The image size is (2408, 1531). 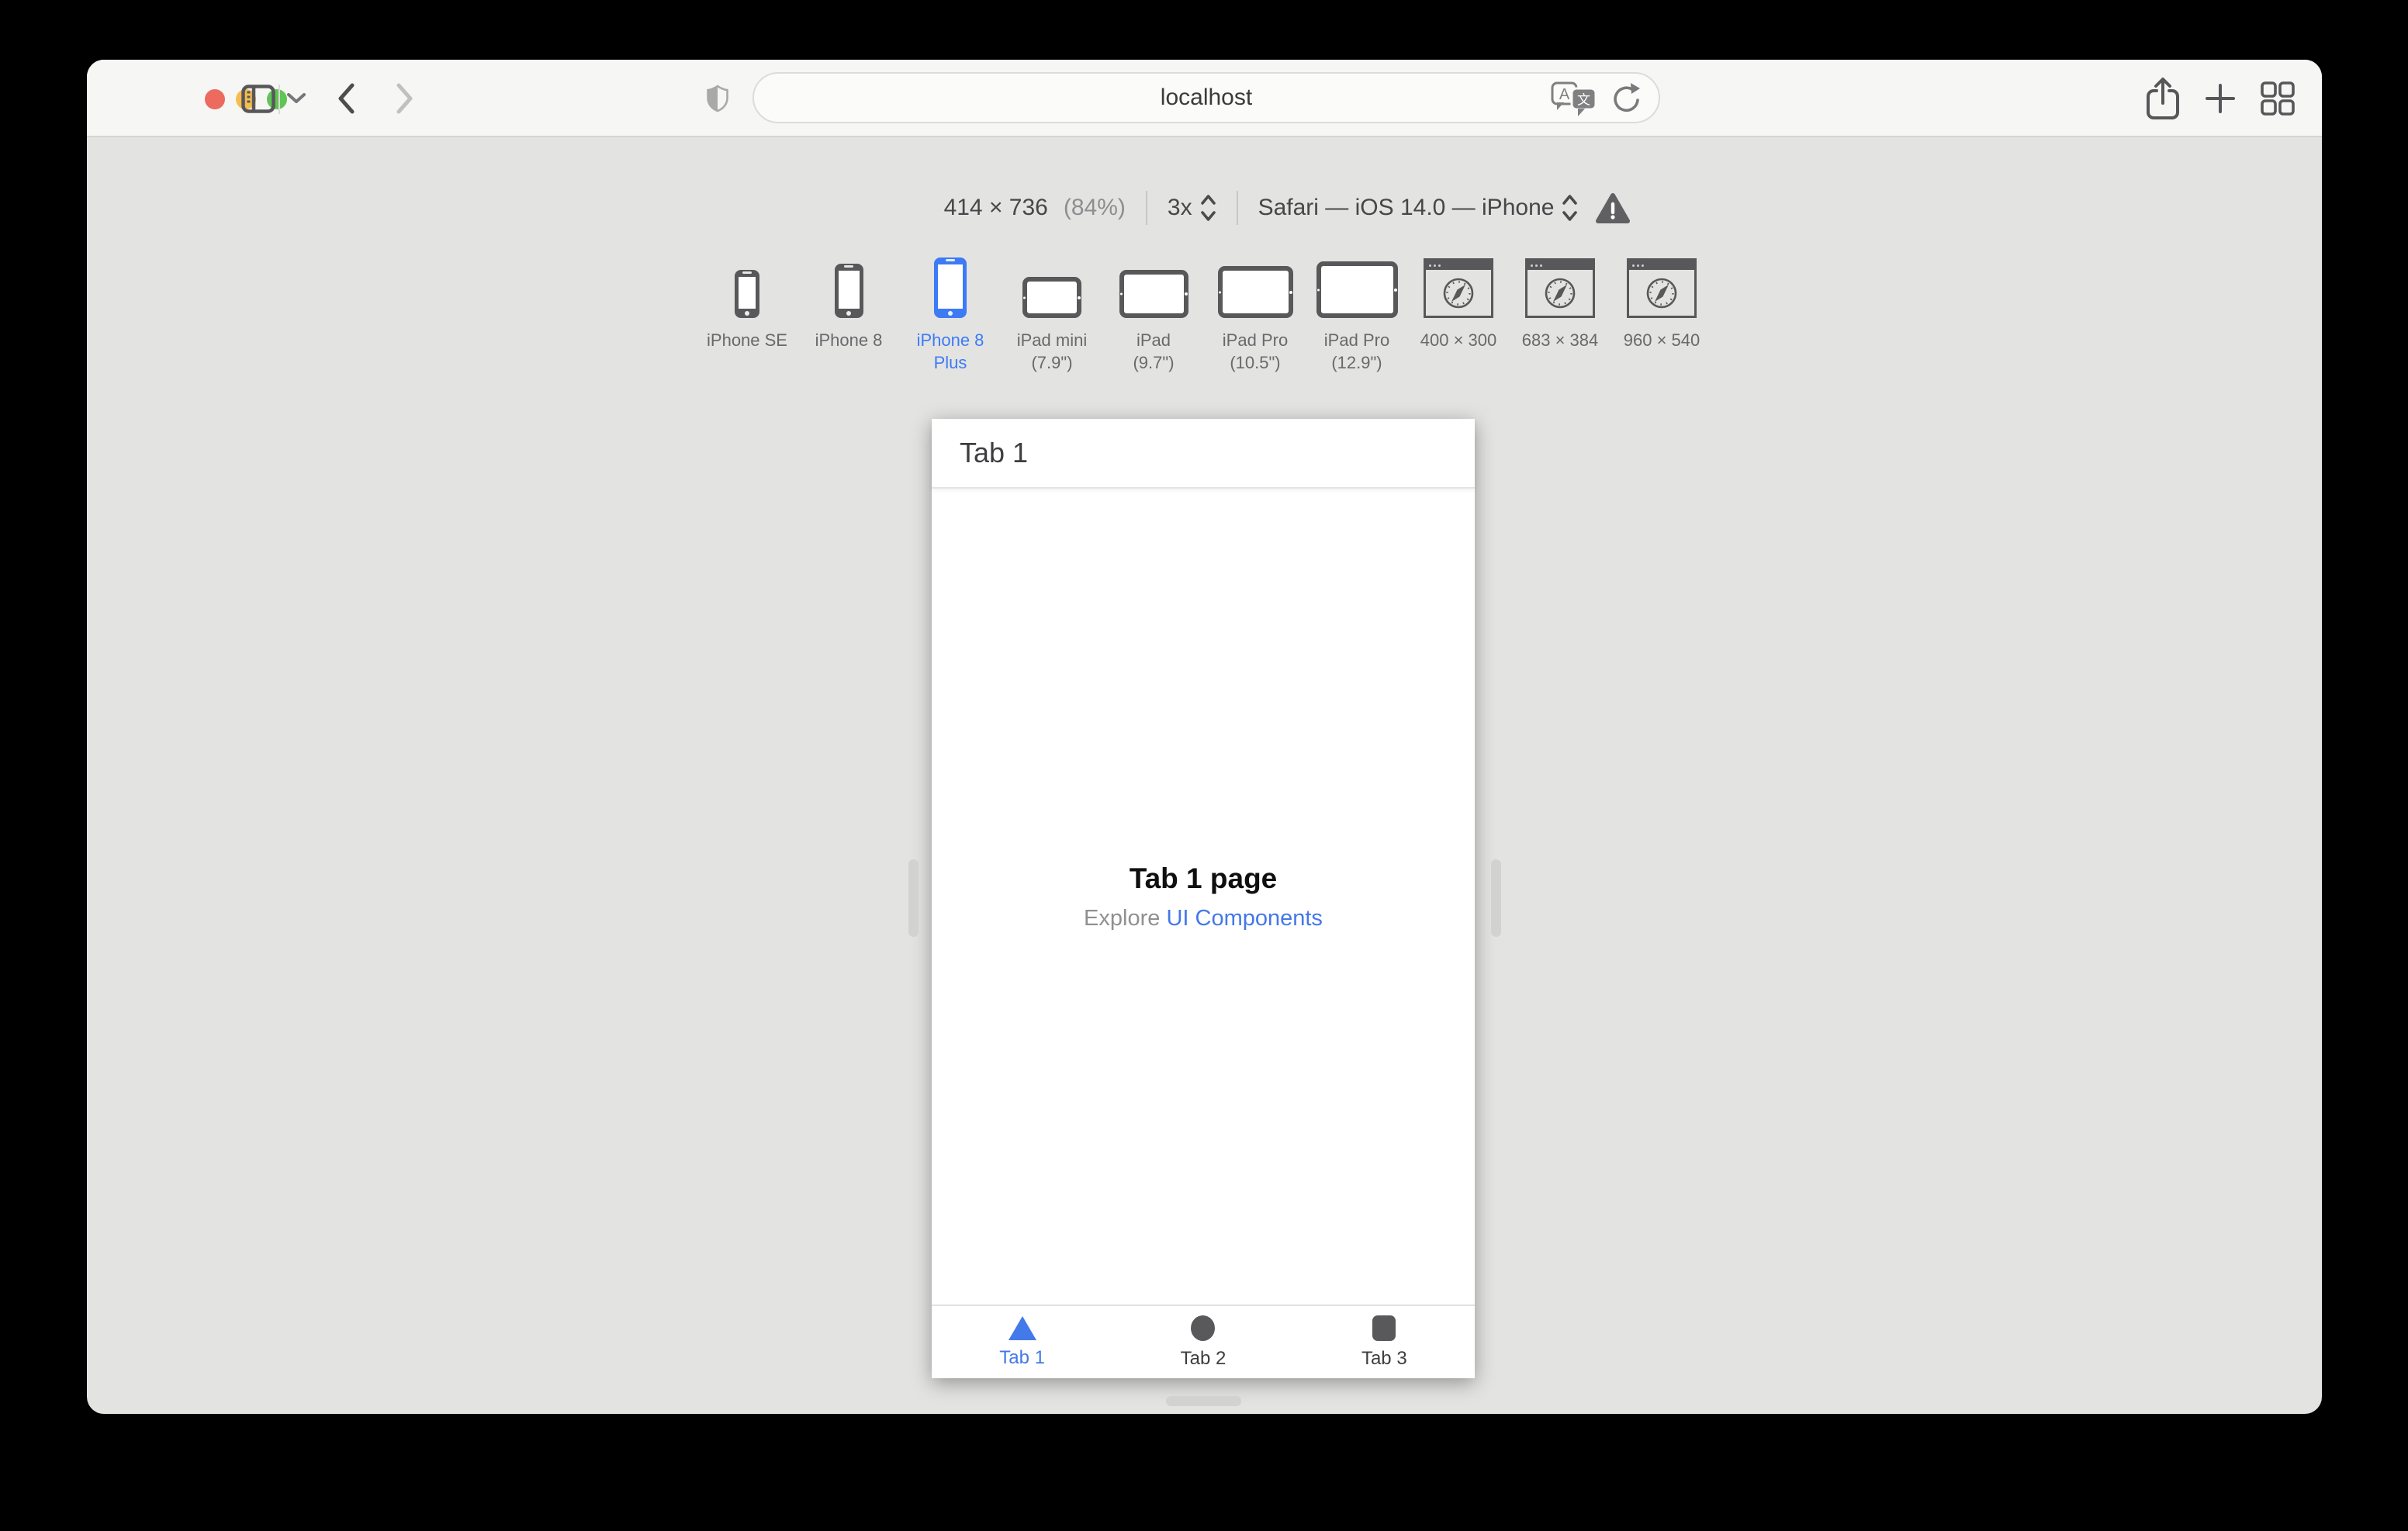 What do you see at coordinates (1627, 98) in the screenshot?
I see `reload-icon` at bounding box center [1627, 98].